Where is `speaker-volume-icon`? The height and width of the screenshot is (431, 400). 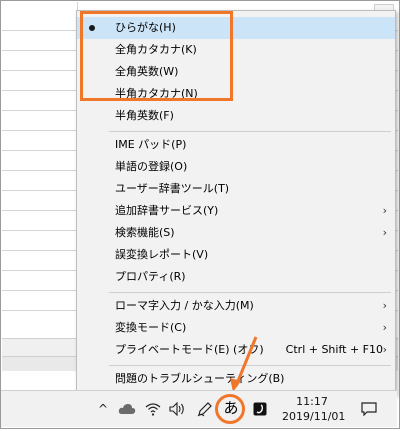
speaker-volume-icon is located at coordinates (178, 409).